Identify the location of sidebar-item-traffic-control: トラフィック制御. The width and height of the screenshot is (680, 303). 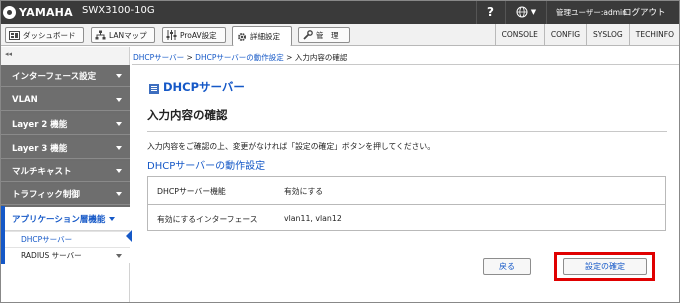
(65, 194).